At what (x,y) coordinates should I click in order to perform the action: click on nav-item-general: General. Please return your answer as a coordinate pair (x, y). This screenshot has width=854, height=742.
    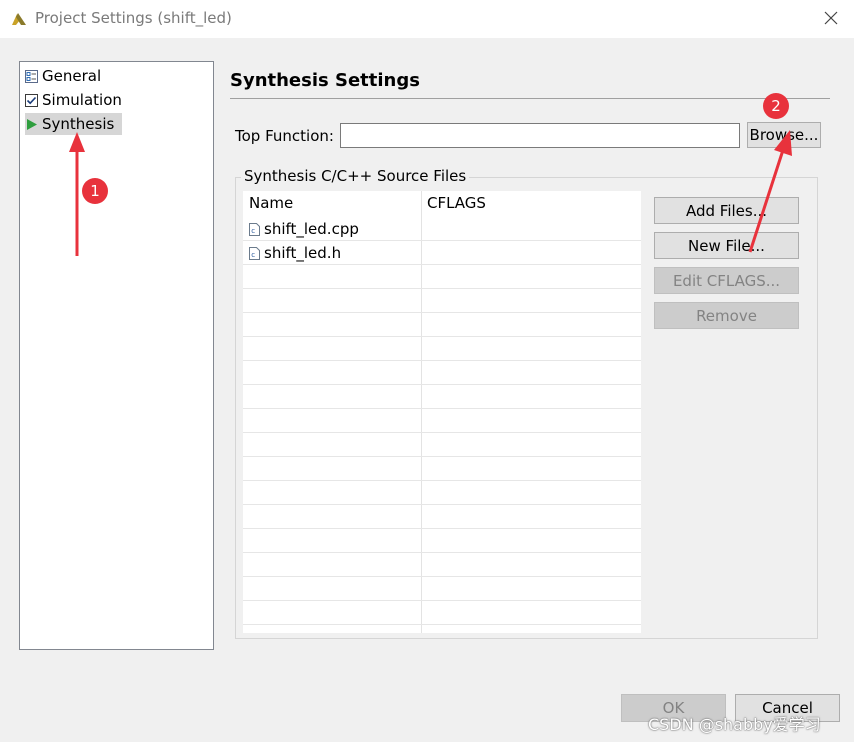
    Looking at the image, I should click on (63, 76).